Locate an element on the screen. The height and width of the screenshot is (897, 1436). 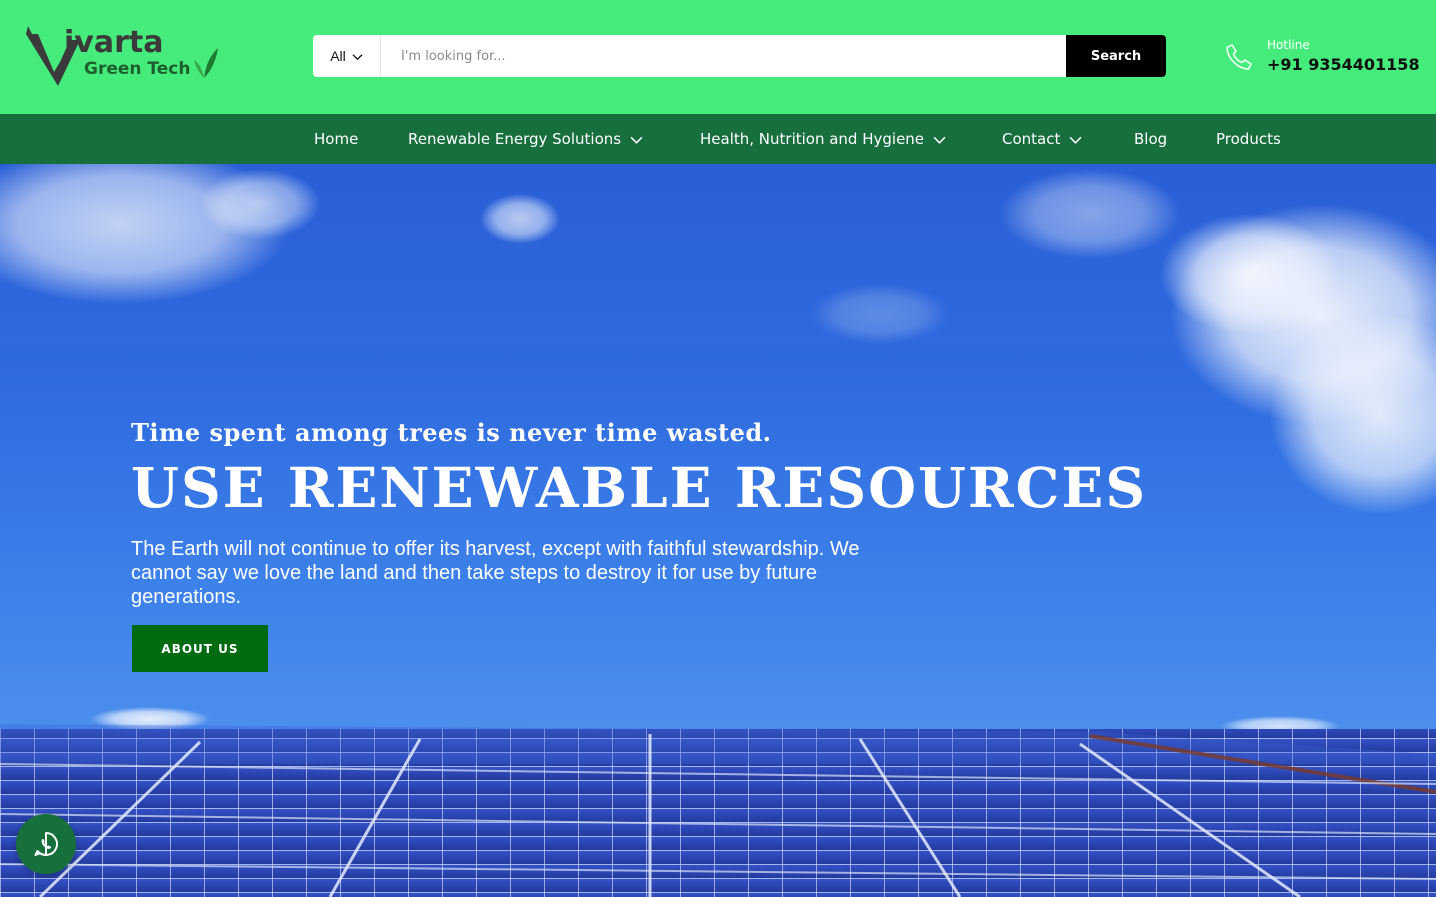
nav-item-renewable-energy-solutions: Renewable Energy Solutions is located at coordinates (525, 139).